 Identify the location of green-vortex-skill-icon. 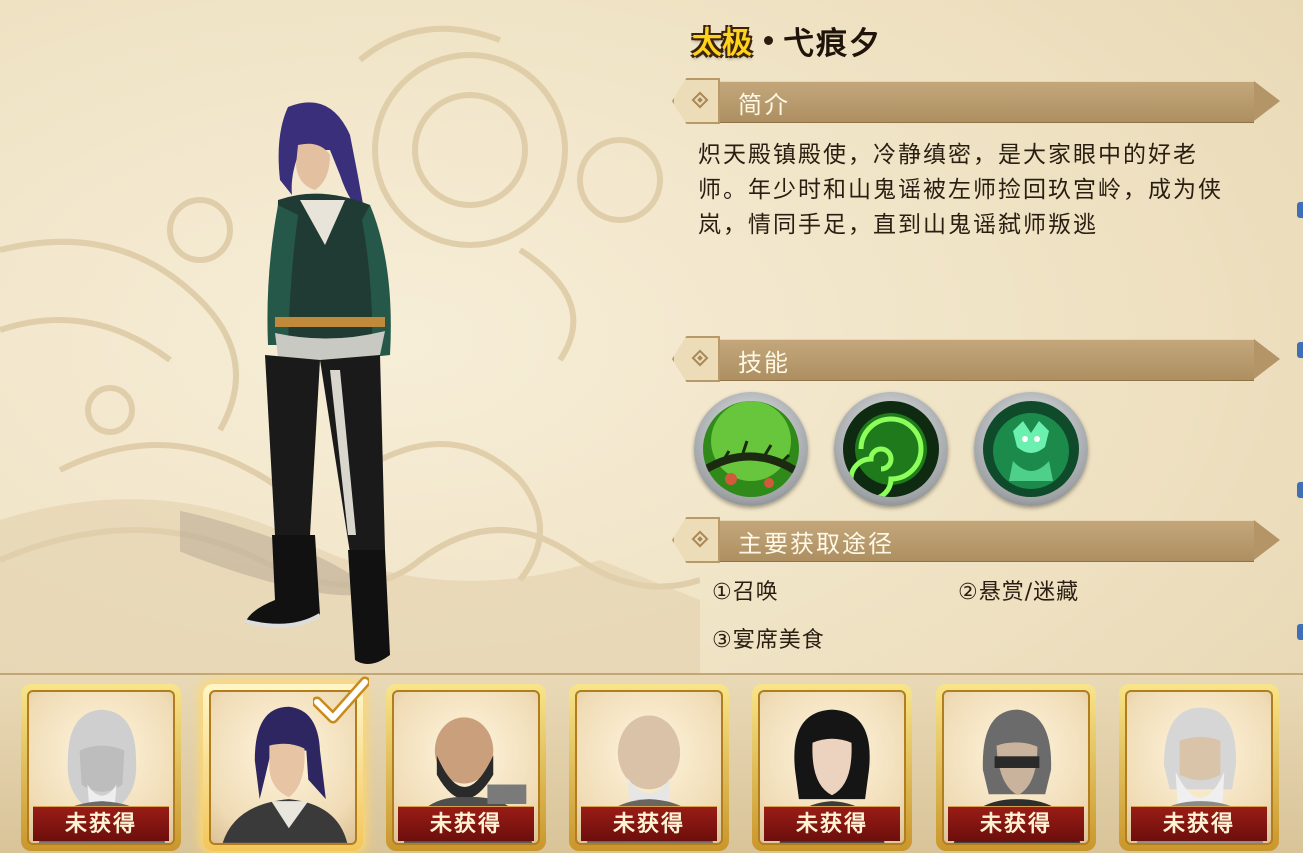
(891, 449).